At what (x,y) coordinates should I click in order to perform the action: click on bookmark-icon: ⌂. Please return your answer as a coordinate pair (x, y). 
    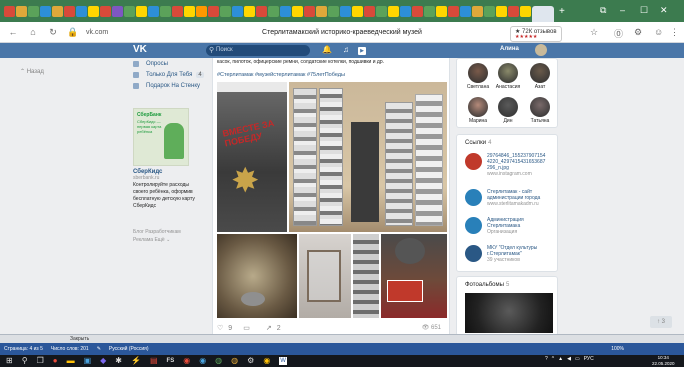
    Looking at the image, I should click on (33, 32).